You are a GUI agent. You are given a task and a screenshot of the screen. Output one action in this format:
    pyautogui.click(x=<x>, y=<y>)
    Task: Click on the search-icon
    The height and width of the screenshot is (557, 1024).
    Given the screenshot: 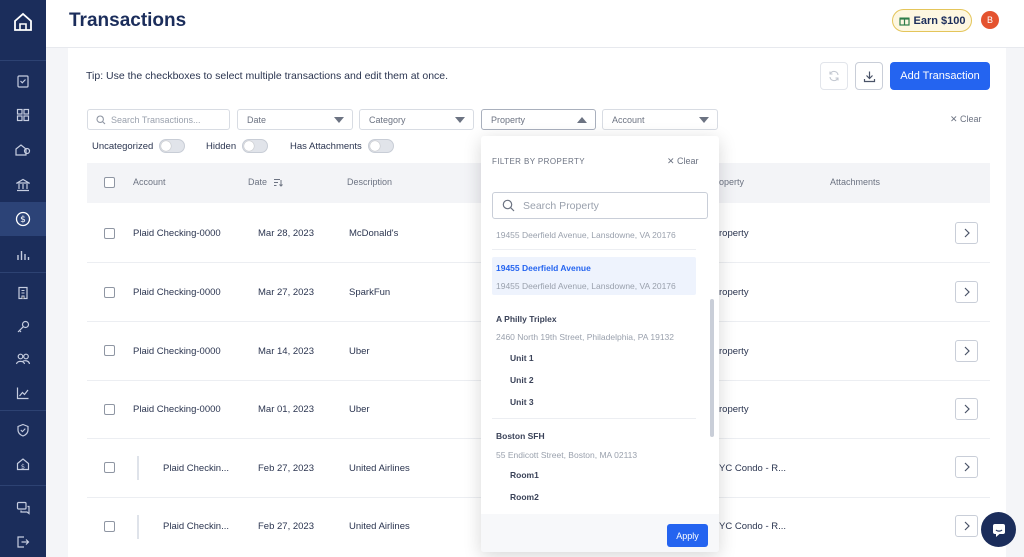 What is the action you would take?
    pyautogui.click(x=508, y=205)
    